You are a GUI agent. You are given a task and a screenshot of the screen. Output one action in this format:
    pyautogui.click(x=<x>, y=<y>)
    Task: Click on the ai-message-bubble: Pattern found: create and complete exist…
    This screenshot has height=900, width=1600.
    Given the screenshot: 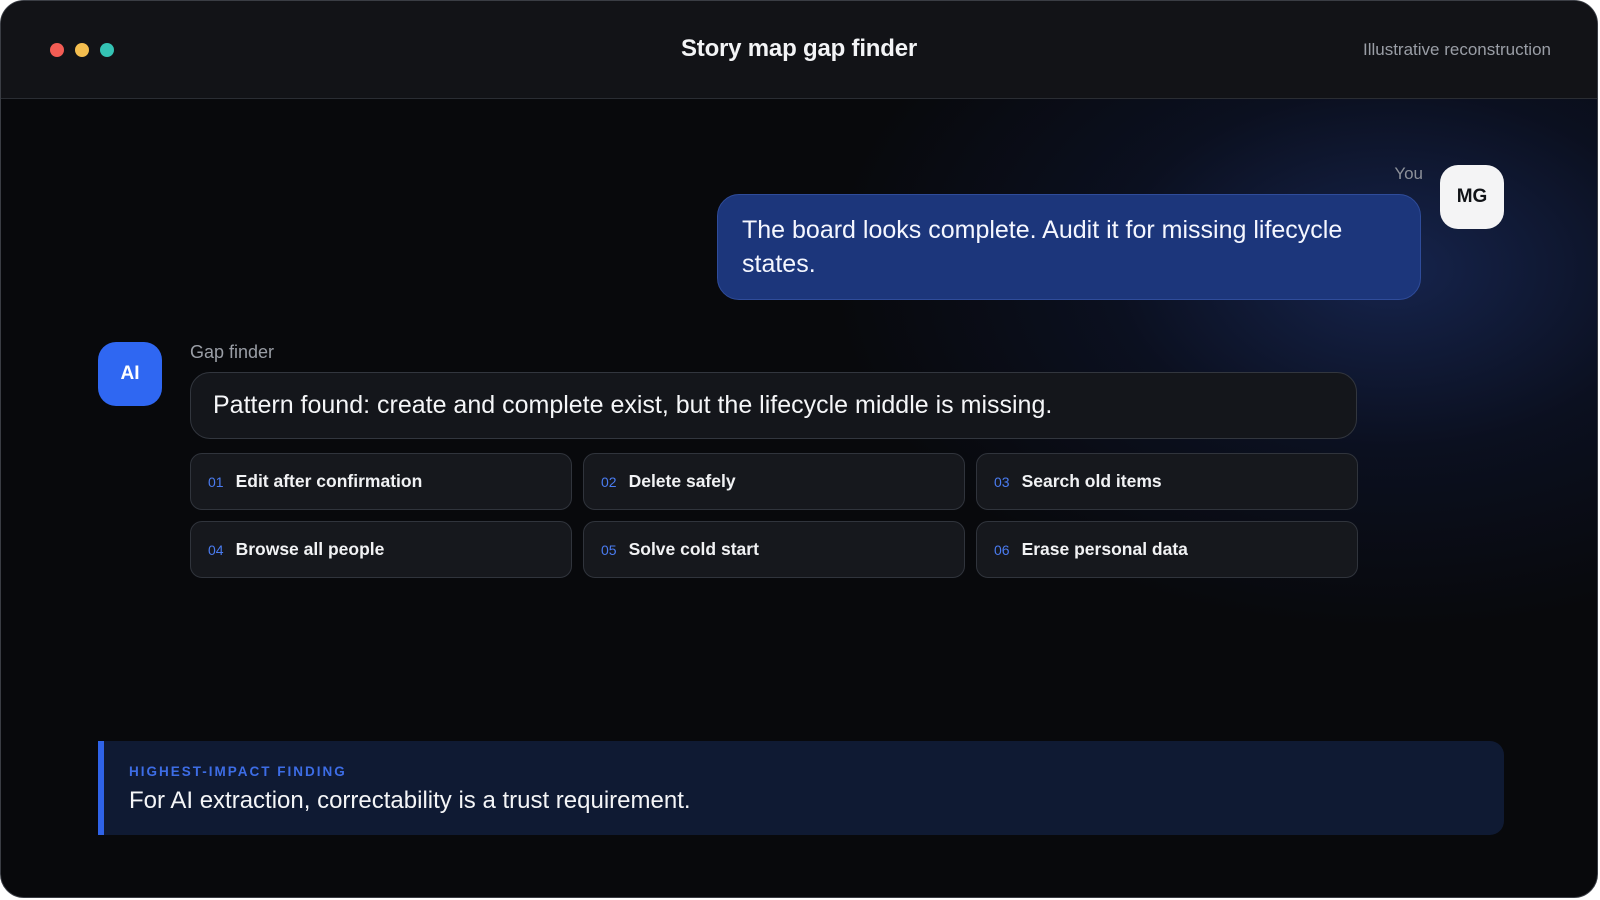 What is the action you would take?
    pyautogui.click(x=773, y=405)
    